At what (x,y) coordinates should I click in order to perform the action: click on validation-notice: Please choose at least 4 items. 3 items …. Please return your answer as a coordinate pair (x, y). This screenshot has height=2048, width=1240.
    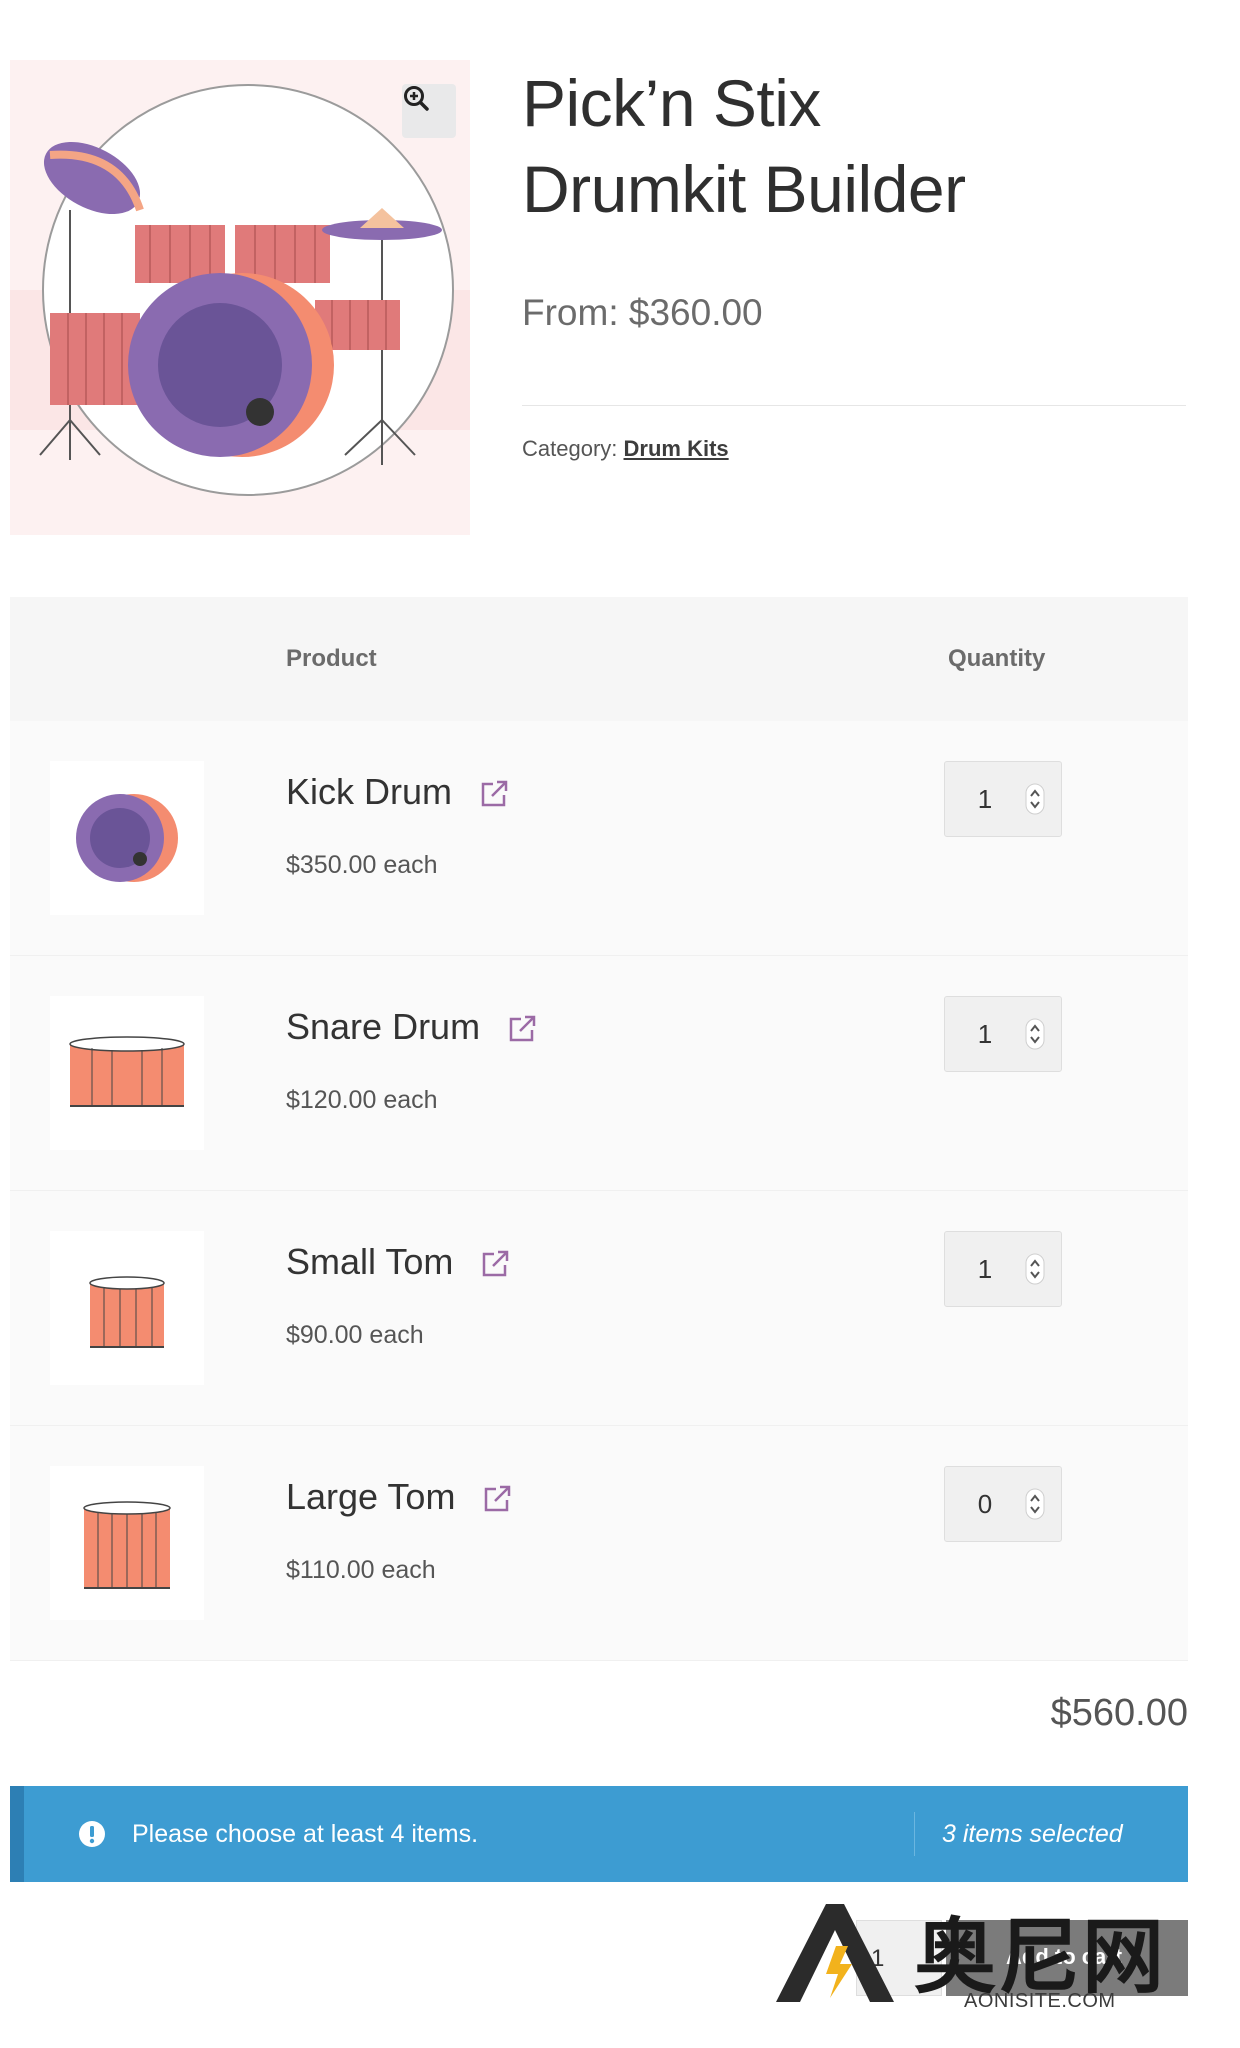
    Looking at the image, I should click on (599, 1834).